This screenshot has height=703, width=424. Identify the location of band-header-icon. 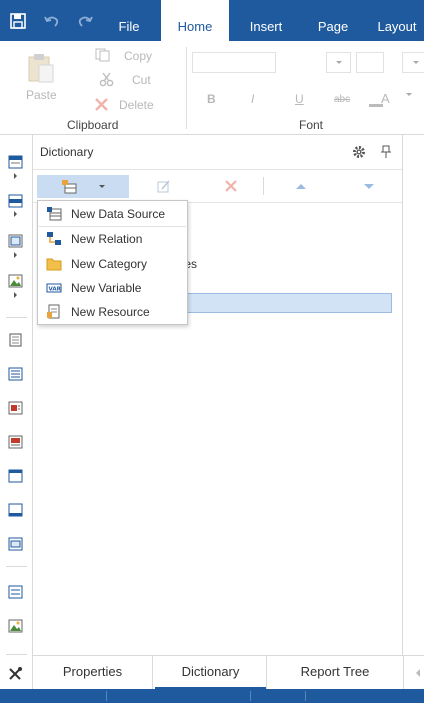
(15, 162).